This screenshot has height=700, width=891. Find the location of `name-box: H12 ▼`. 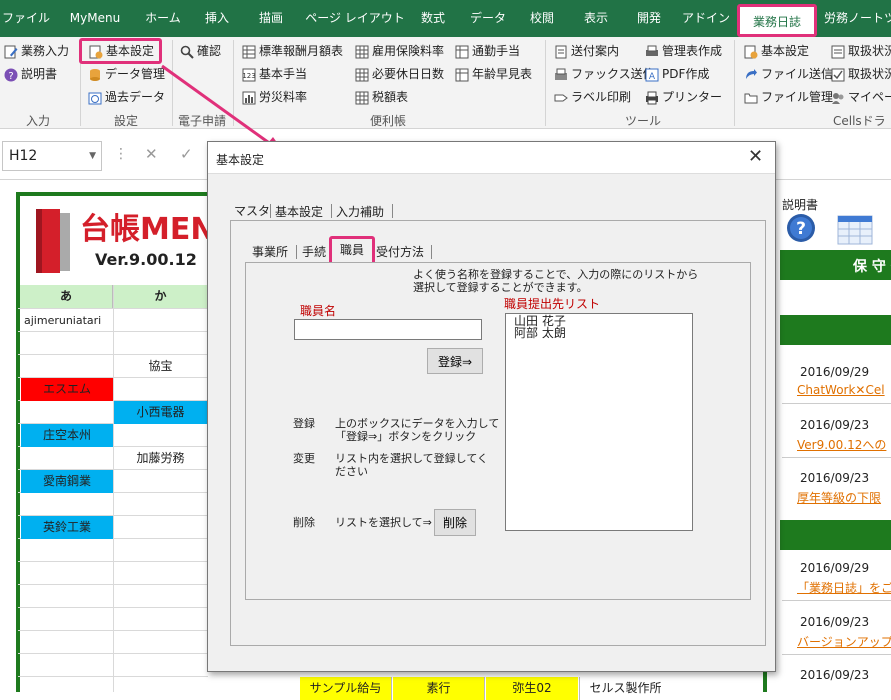

name-box: H12 ▼ is located at coordinates (52, 156).